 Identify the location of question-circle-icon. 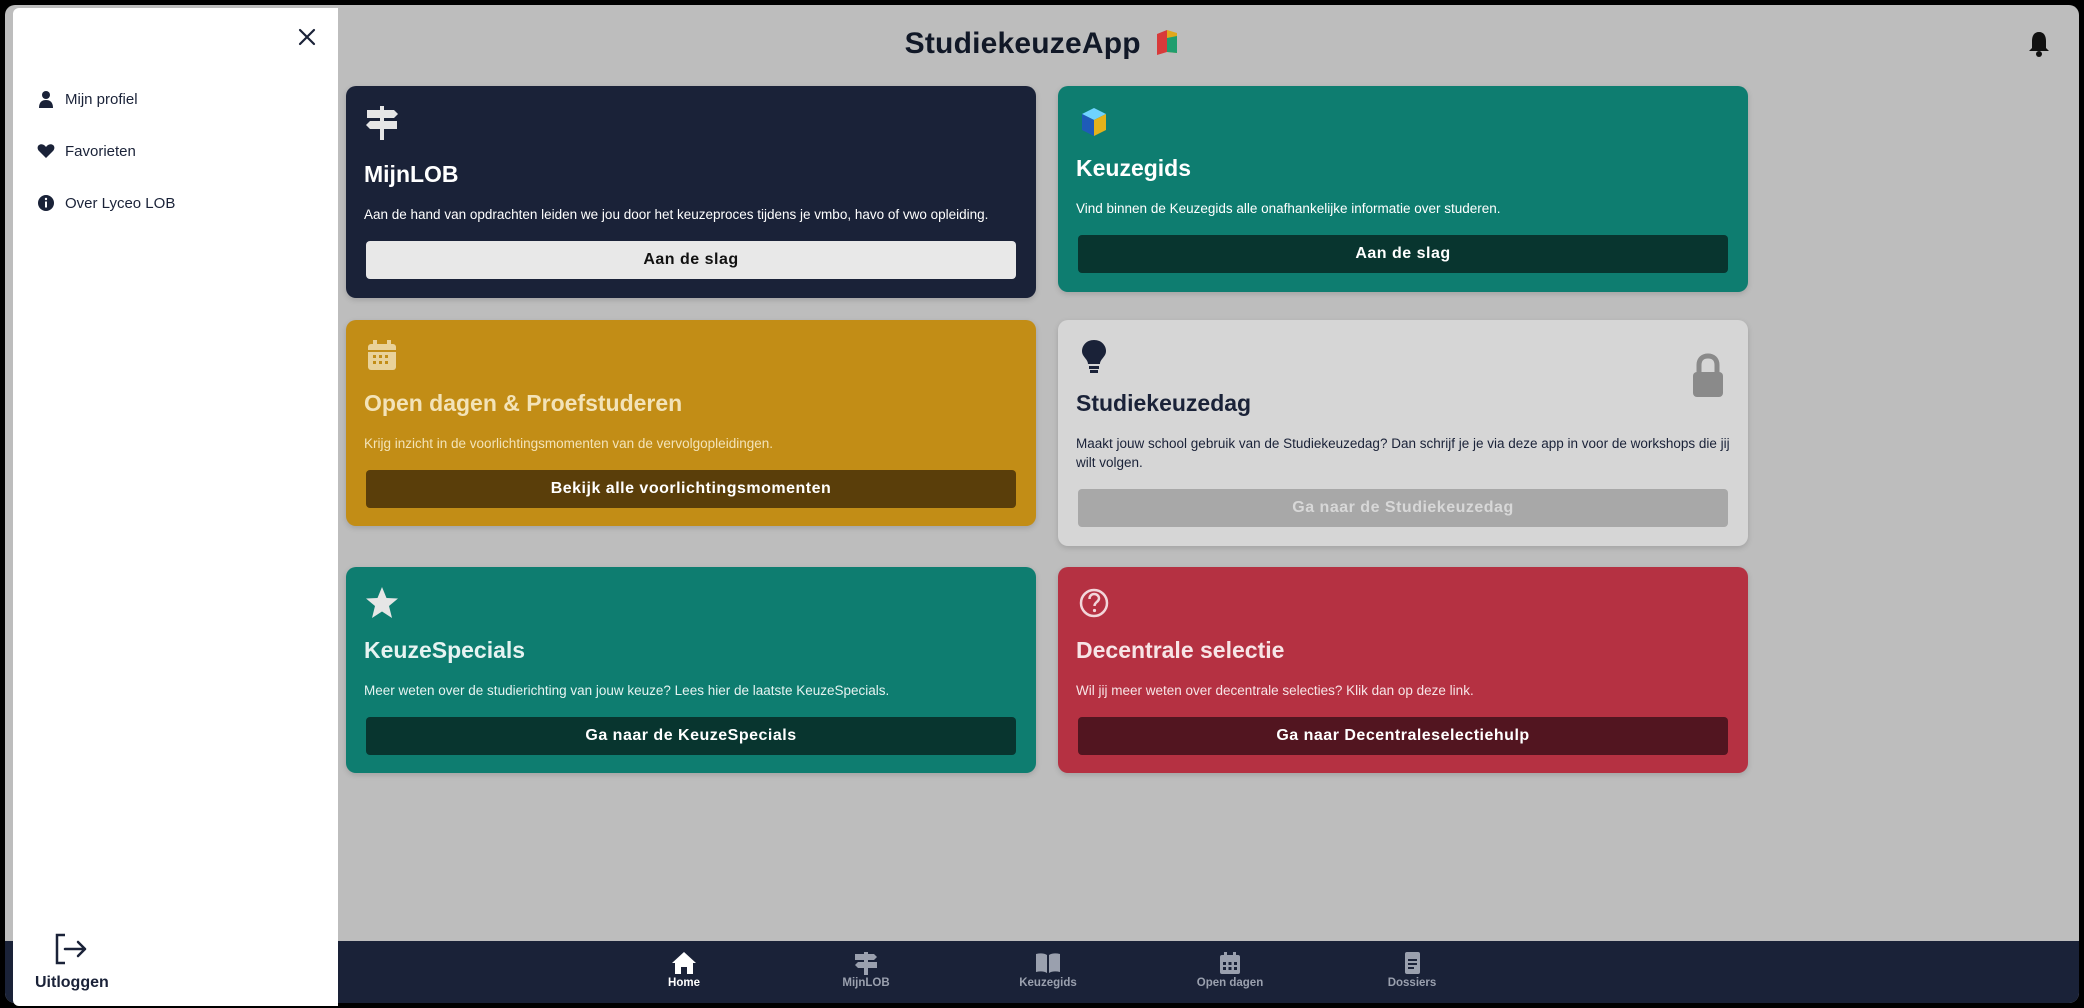
(1094, 603).